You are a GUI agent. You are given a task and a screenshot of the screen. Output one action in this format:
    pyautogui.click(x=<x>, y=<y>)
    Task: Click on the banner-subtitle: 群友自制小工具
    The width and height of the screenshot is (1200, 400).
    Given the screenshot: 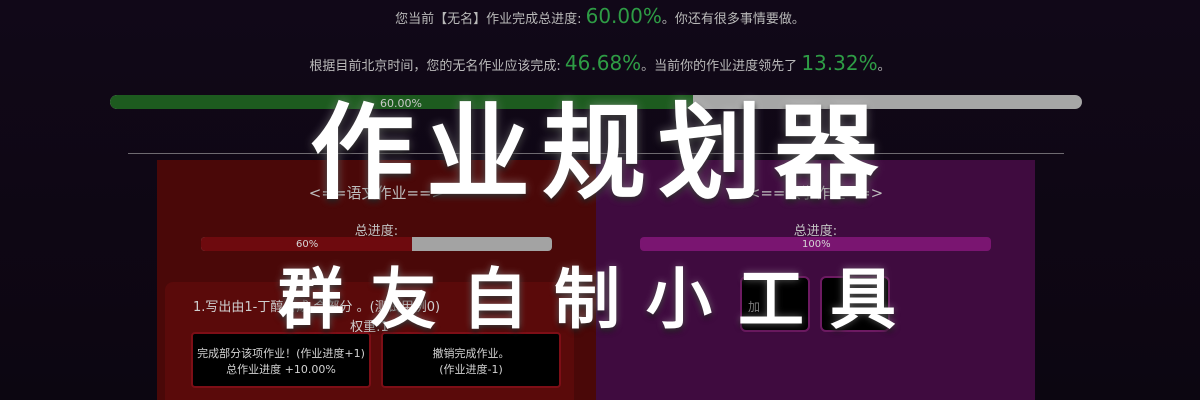 What is the action you would take?
    pyautogui.click(x=600, y=299)
    